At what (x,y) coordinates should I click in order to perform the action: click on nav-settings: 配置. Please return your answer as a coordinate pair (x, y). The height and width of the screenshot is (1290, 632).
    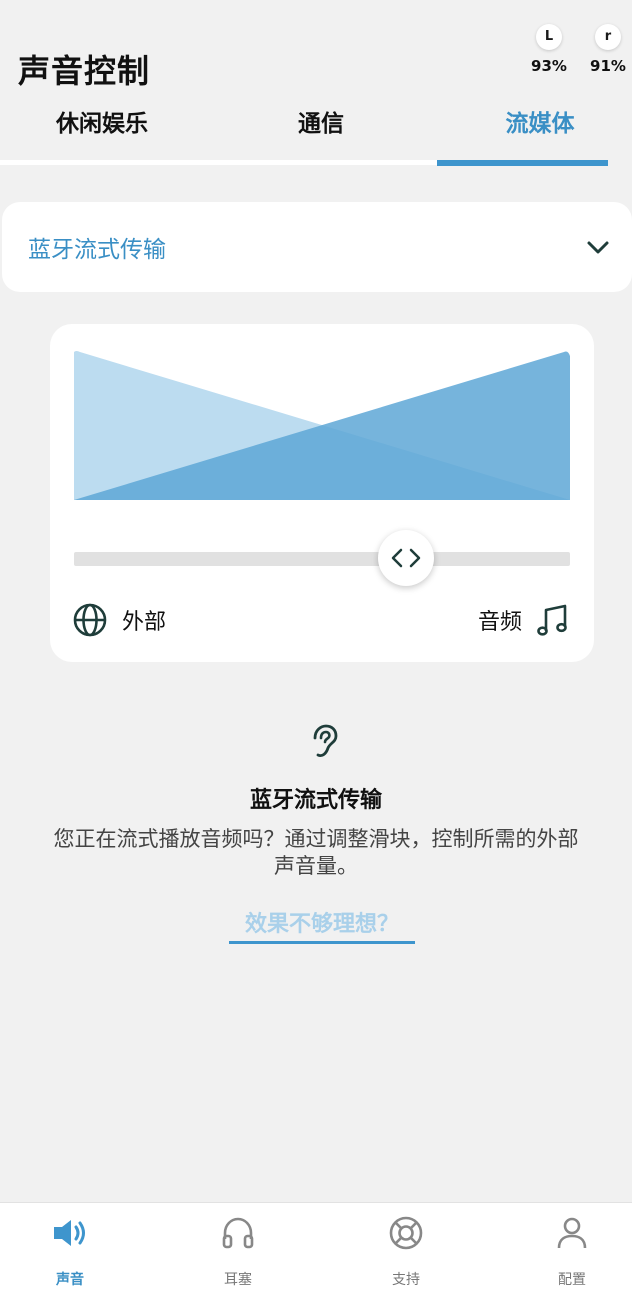
    Looking at the image, I should click on (572, 1246).